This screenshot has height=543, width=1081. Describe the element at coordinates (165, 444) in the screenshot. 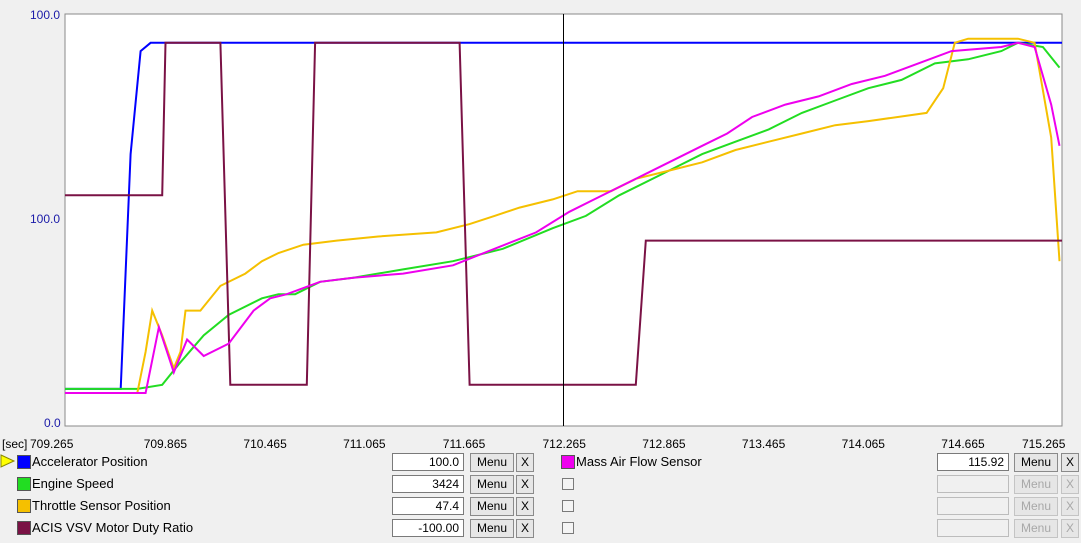

I see `x-tick-label: 709.865` at that location.